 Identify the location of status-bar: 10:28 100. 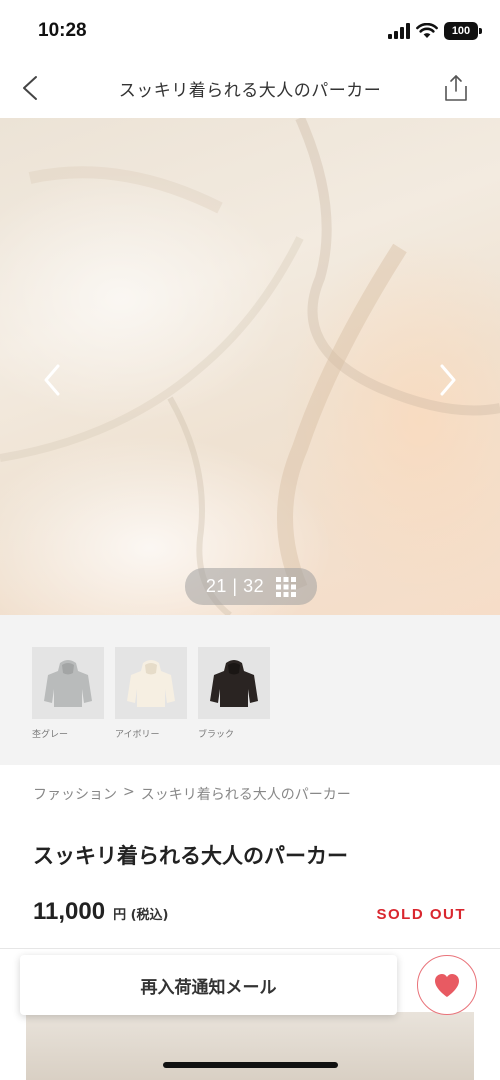
(250, 30).